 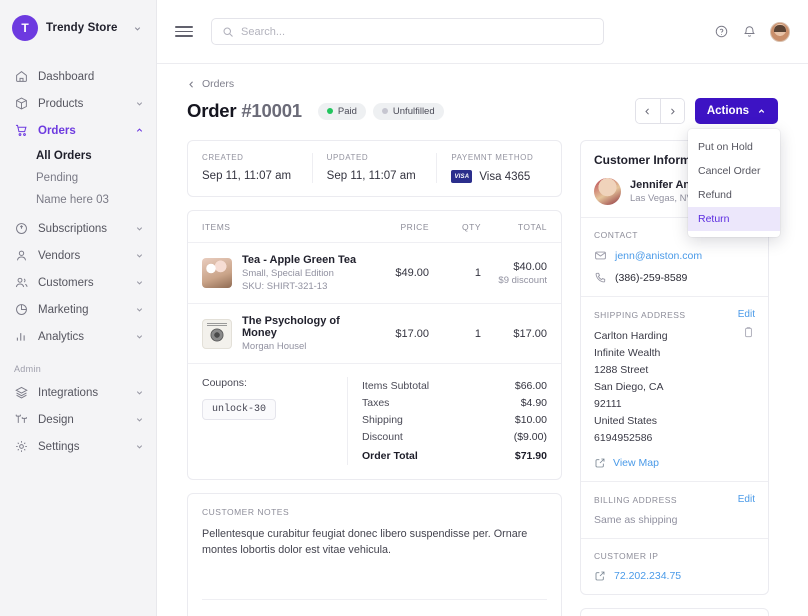 I want to click on sidebar-item-marketing: Marketing, so click(x=78, y=309).